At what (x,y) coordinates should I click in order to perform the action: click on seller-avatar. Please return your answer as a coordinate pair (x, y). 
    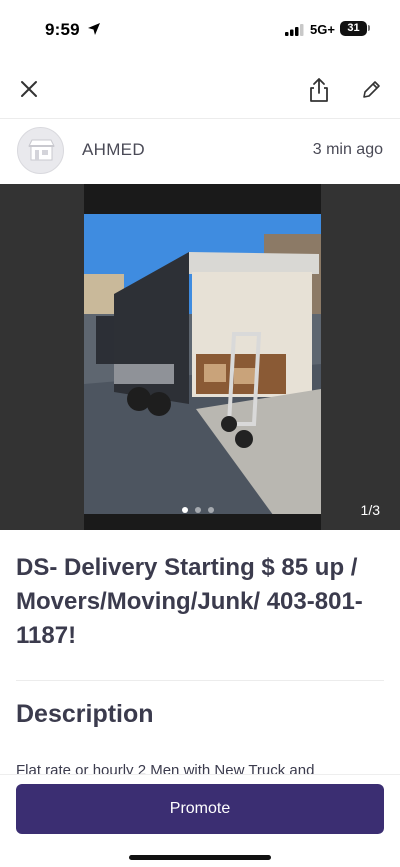
    Looking at the image, I should click on (40, 150).